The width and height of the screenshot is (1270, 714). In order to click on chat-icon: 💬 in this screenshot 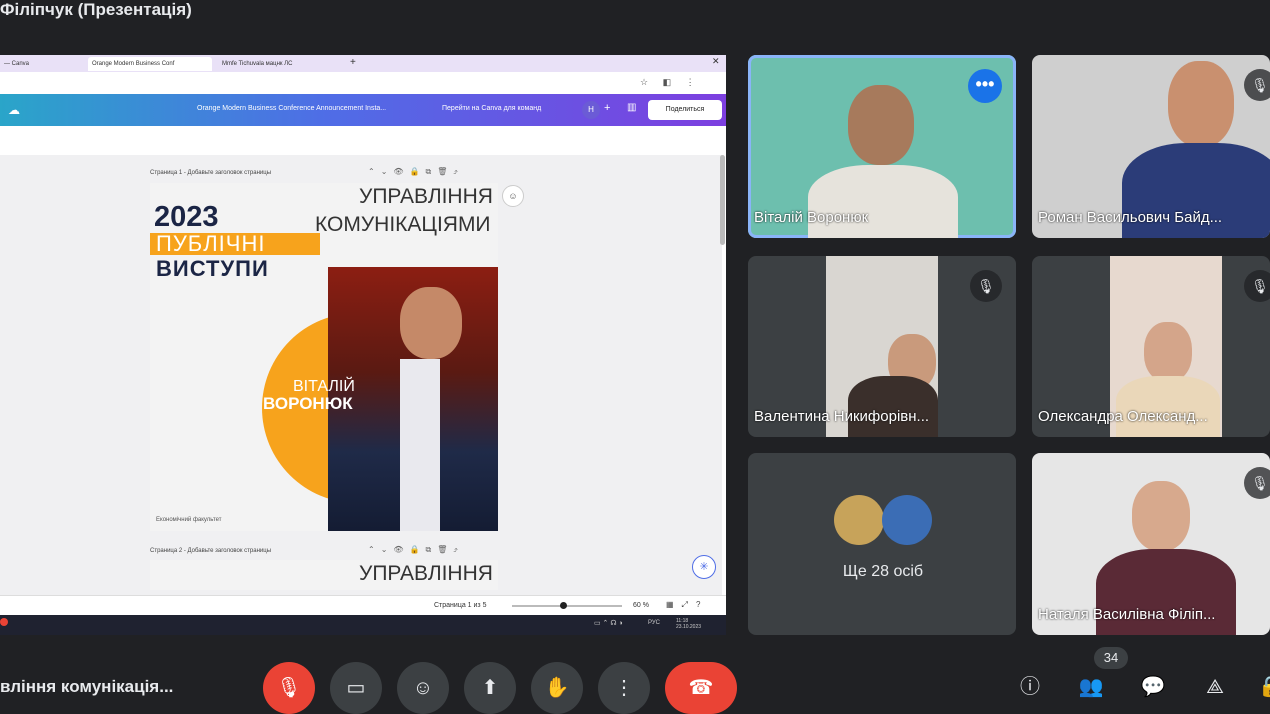, I will do `click(1153, 687)`.